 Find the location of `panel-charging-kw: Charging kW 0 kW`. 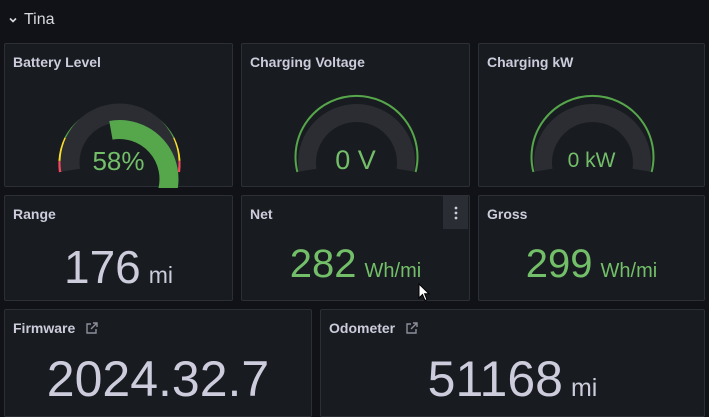

panel-charging-kw: Charging kW 0 kW is located at coordinates (591, 115).